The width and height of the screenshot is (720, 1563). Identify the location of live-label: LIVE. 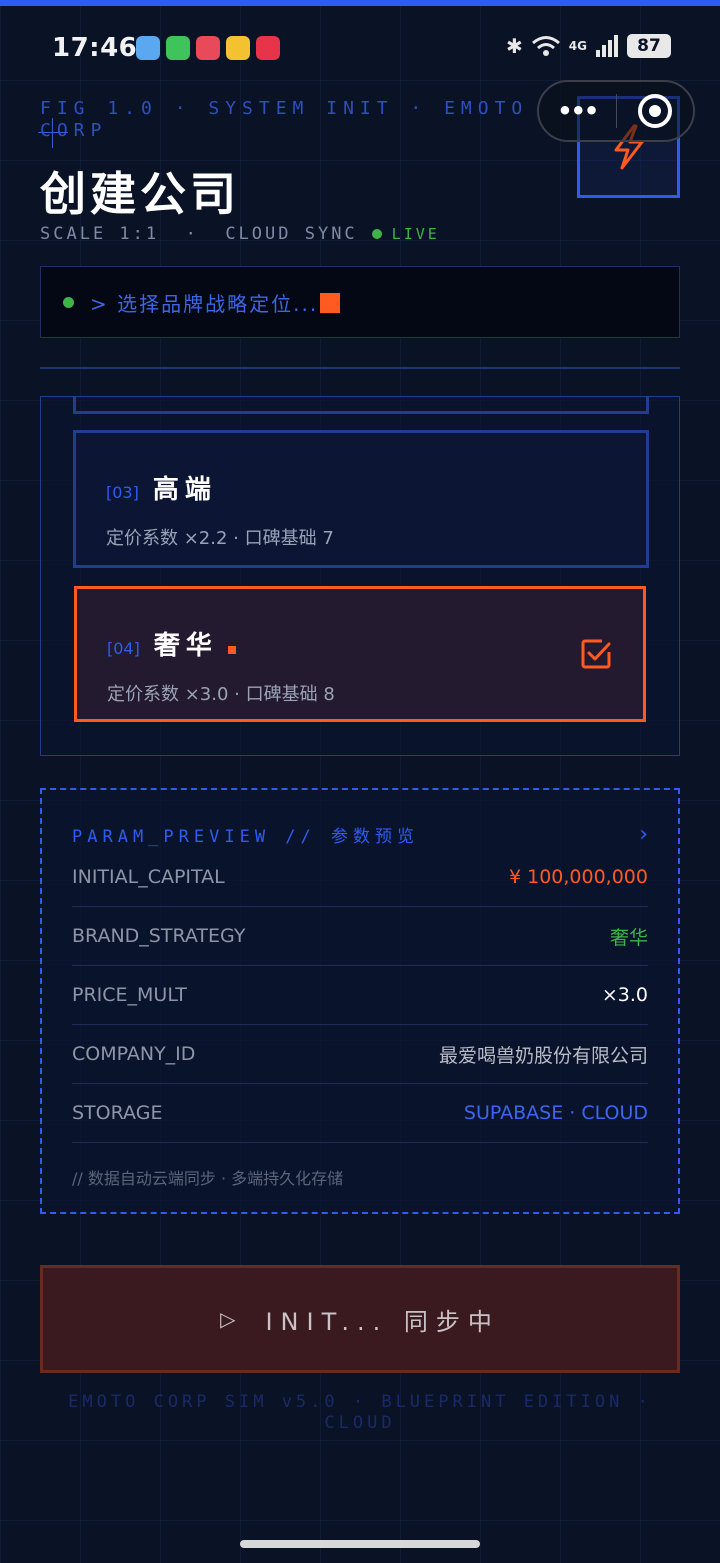
(415, 234).